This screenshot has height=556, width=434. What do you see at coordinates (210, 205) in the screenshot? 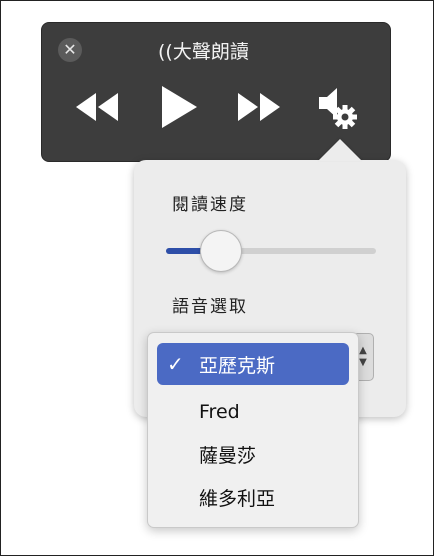
I see `reading-speed-label: 閱讀速度` at bounding box center [210, 205].